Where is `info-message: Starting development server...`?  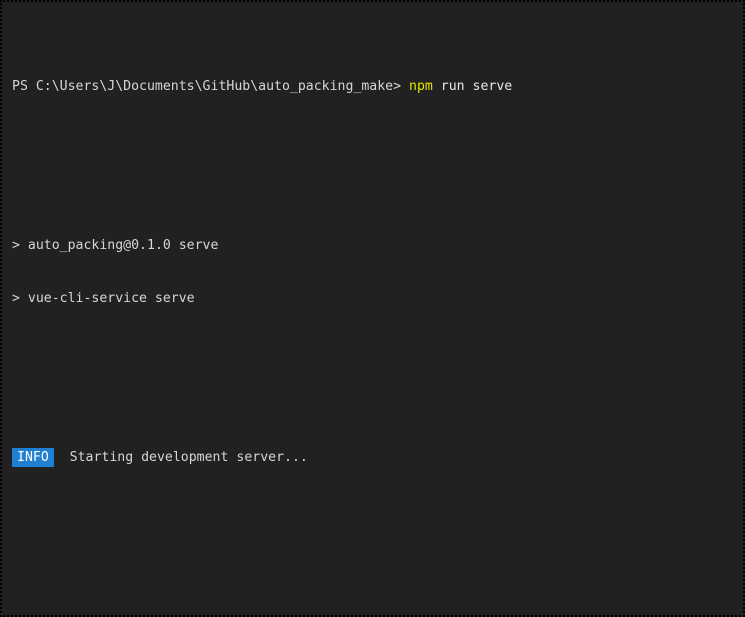
info-message: Starting development server... is located at coordinates (180, 457).